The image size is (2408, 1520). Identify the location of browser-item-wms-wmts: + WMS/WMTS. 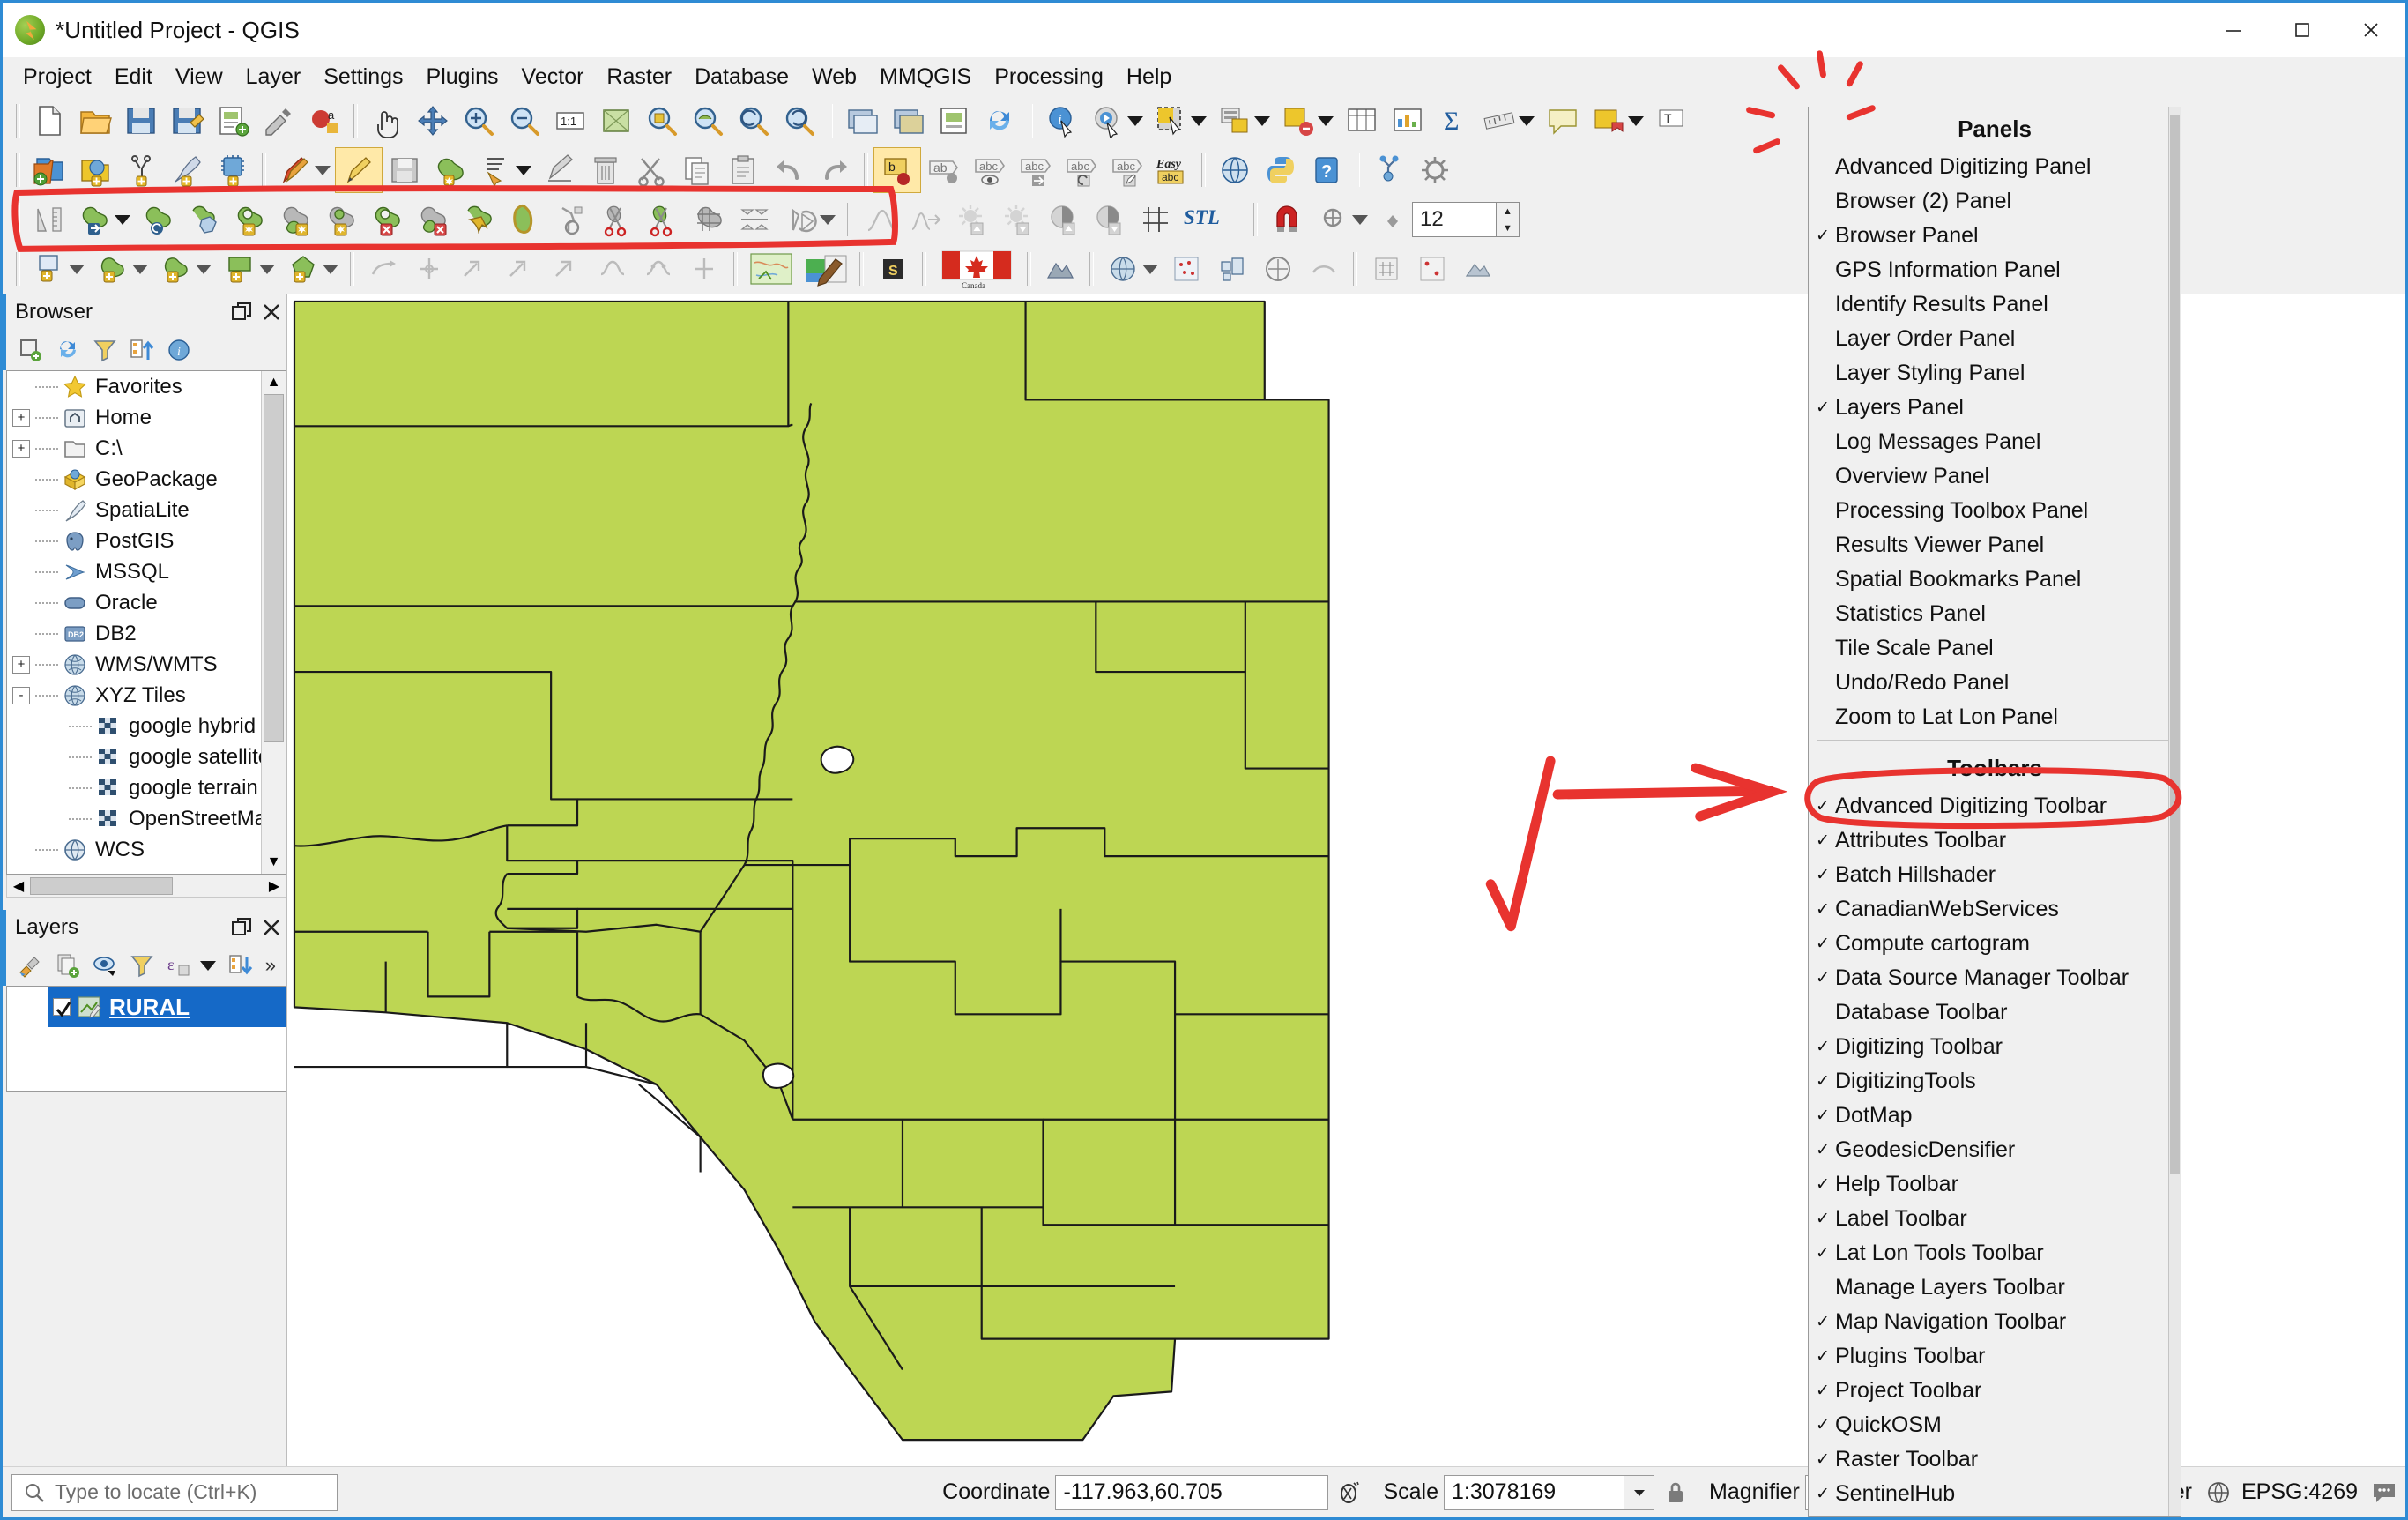
(146, 665).